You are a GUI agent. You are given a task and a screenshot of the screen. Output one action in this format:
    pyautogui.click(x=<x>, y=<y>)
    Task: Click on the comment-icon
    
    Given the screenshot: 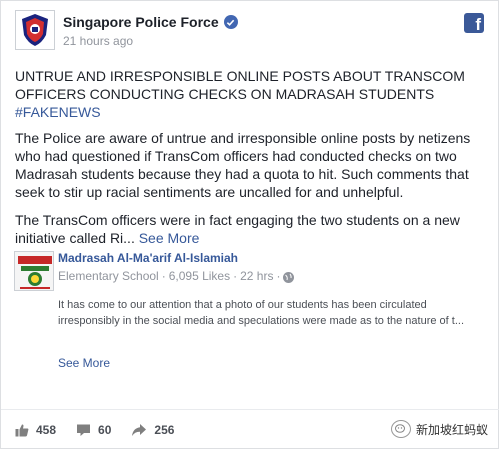 What is the action you would take?
    pyautogui.click(x=84, y=430)
    